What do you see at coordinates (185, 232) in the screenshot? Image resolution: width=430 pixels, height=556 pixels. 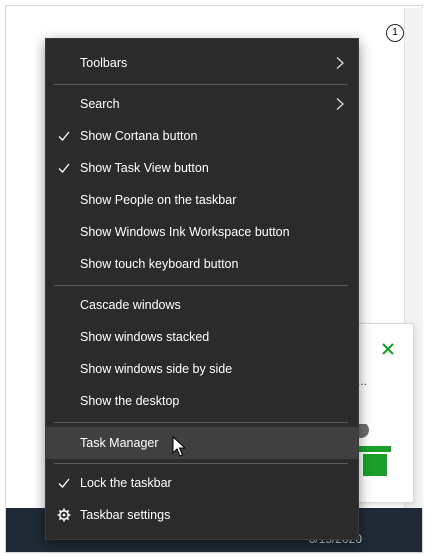 I see `menu-item-label: Show Windows Ink Workspace button` at bounding box center [185, 232].